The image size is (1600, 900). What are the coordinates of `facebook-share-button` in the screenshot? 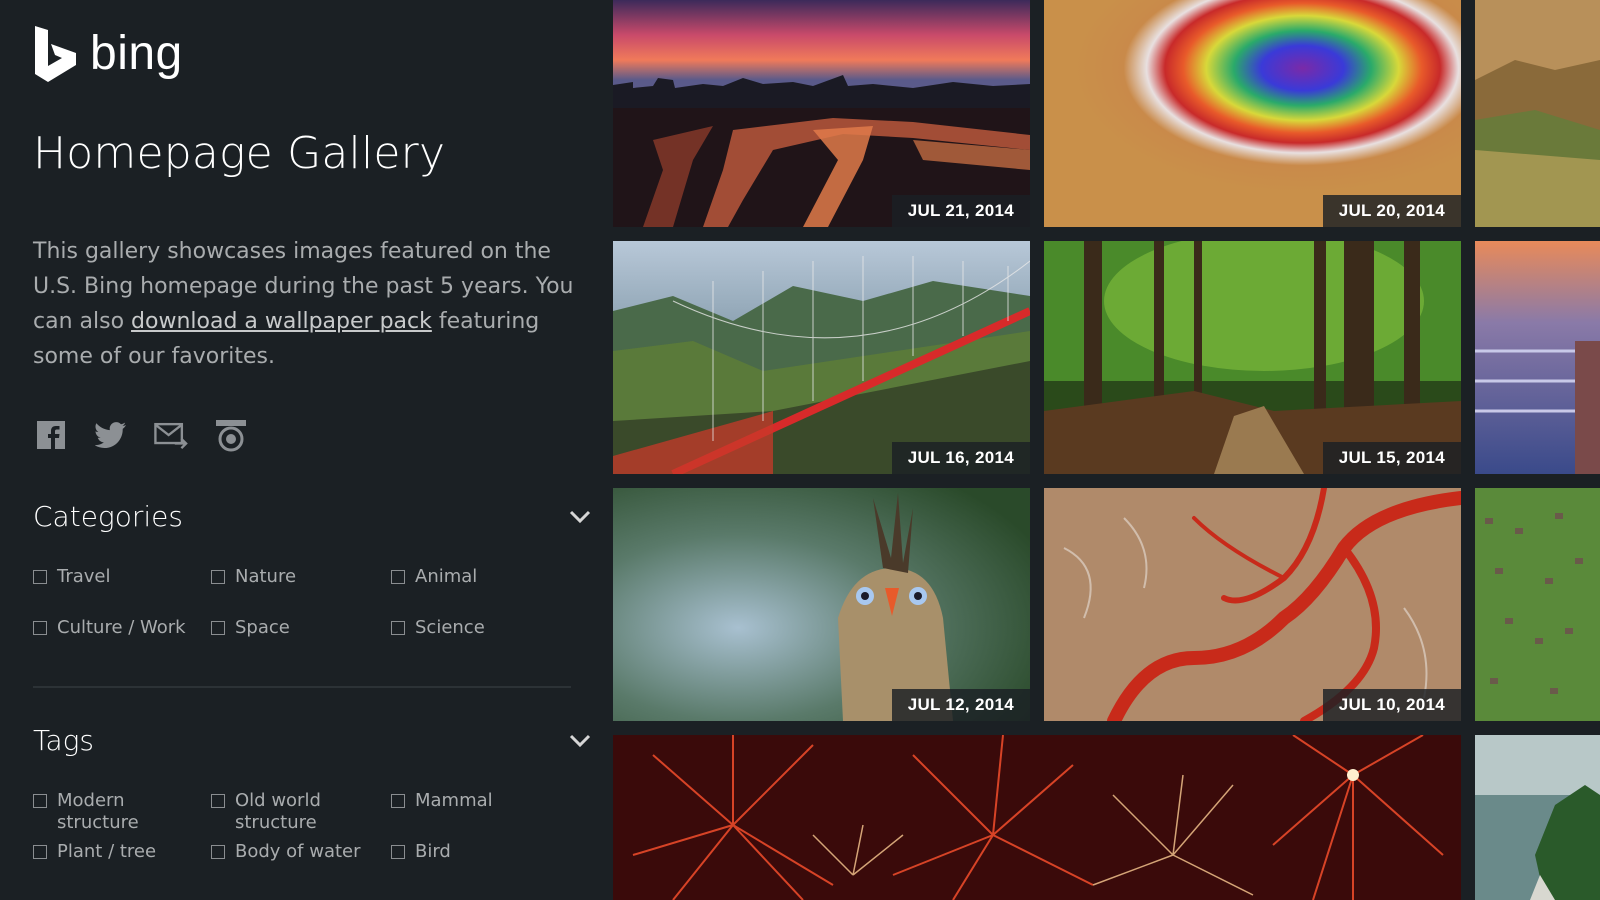 It's located at (51, 435).